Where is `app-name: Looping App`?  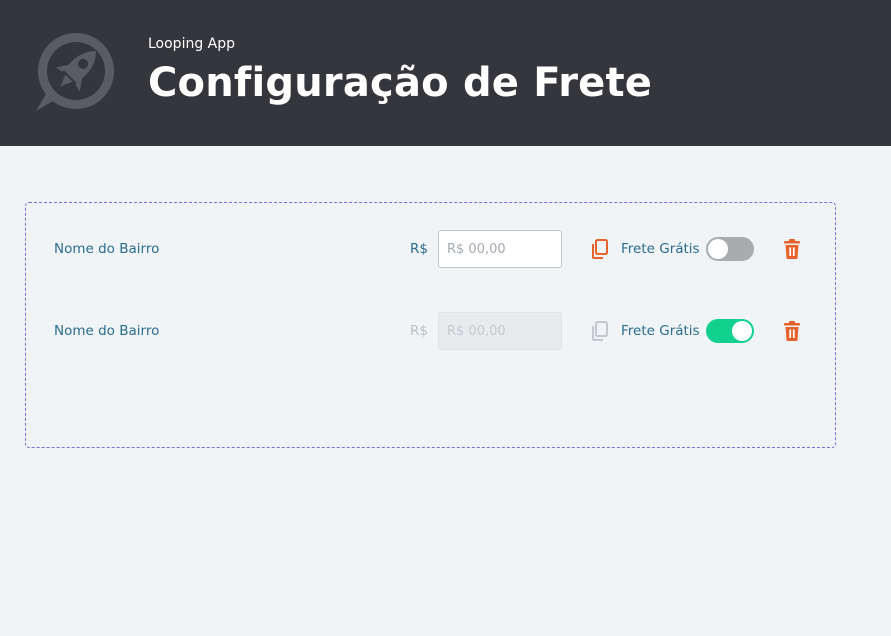 app-name: Looping App is located at coordinates (192, 44).